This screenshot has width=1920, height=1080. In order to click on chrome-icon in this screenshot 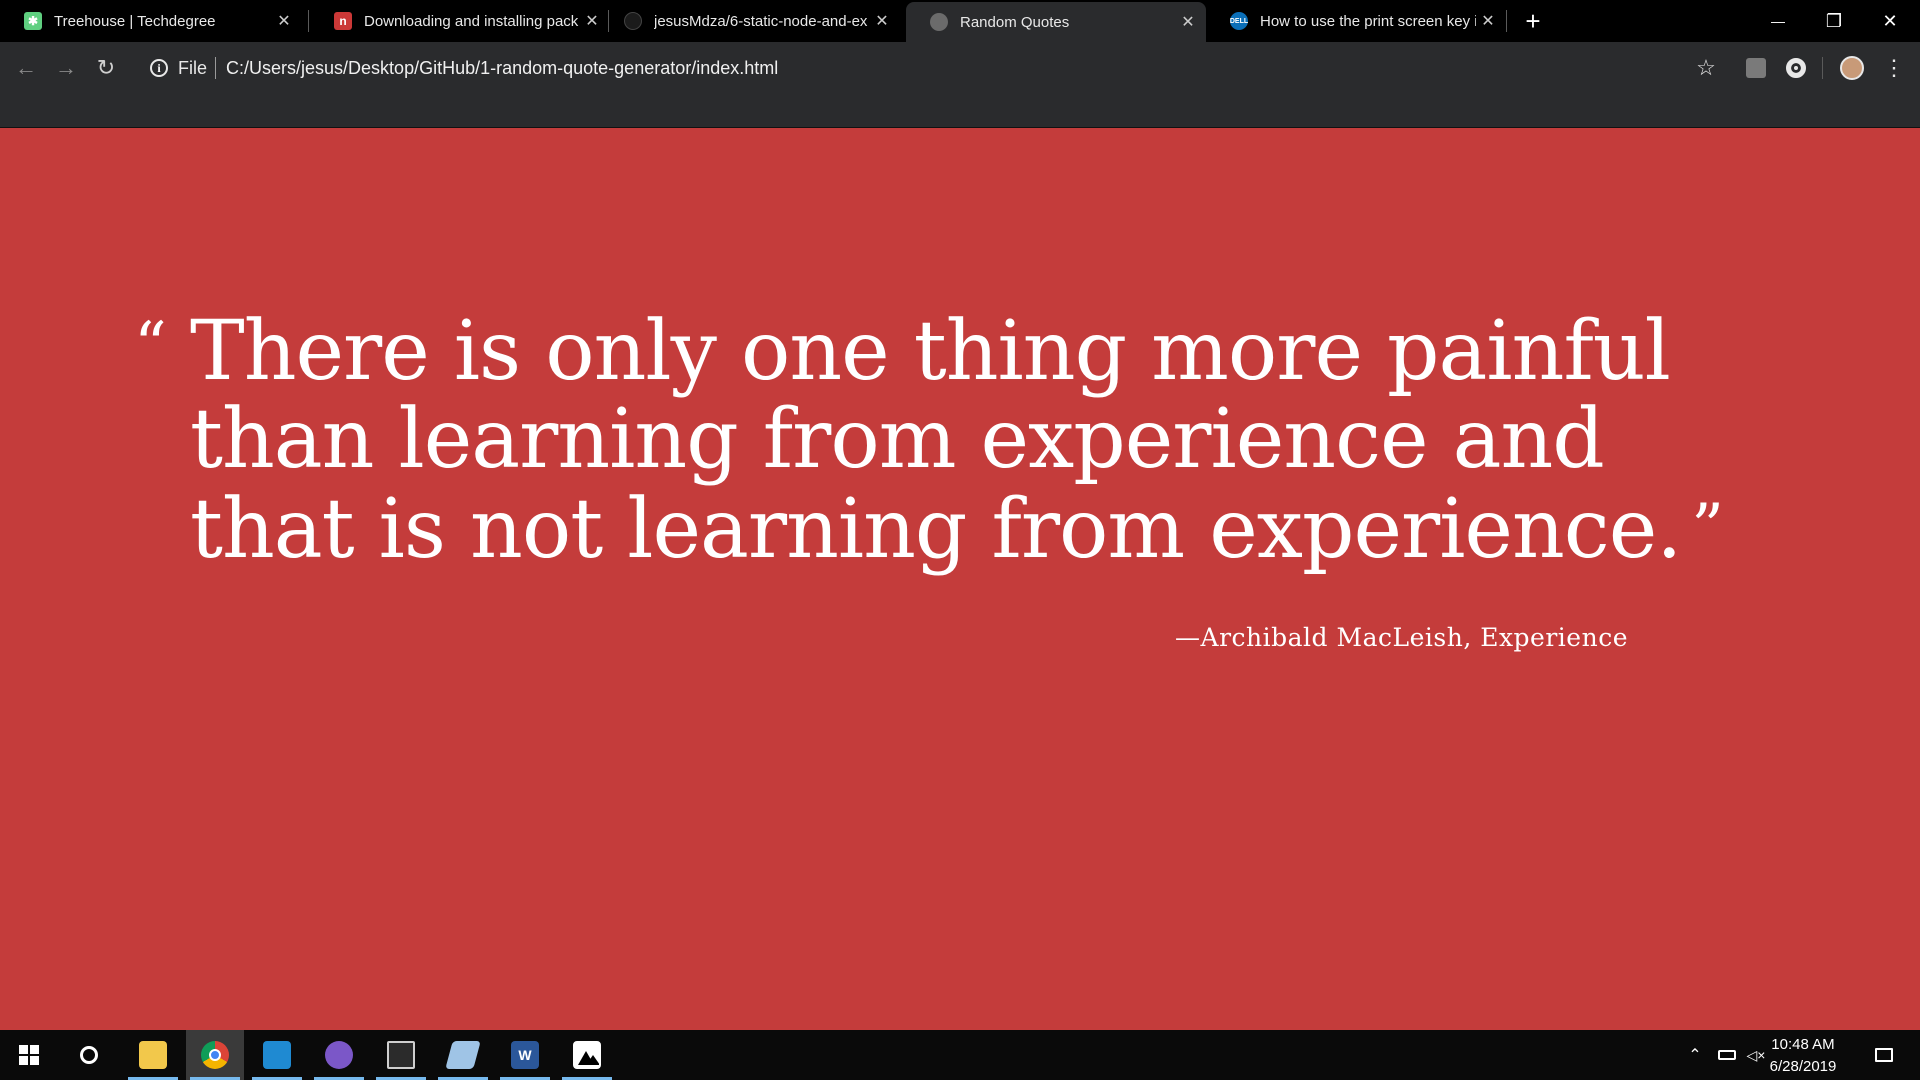, I will do `click(215, 1055)`.